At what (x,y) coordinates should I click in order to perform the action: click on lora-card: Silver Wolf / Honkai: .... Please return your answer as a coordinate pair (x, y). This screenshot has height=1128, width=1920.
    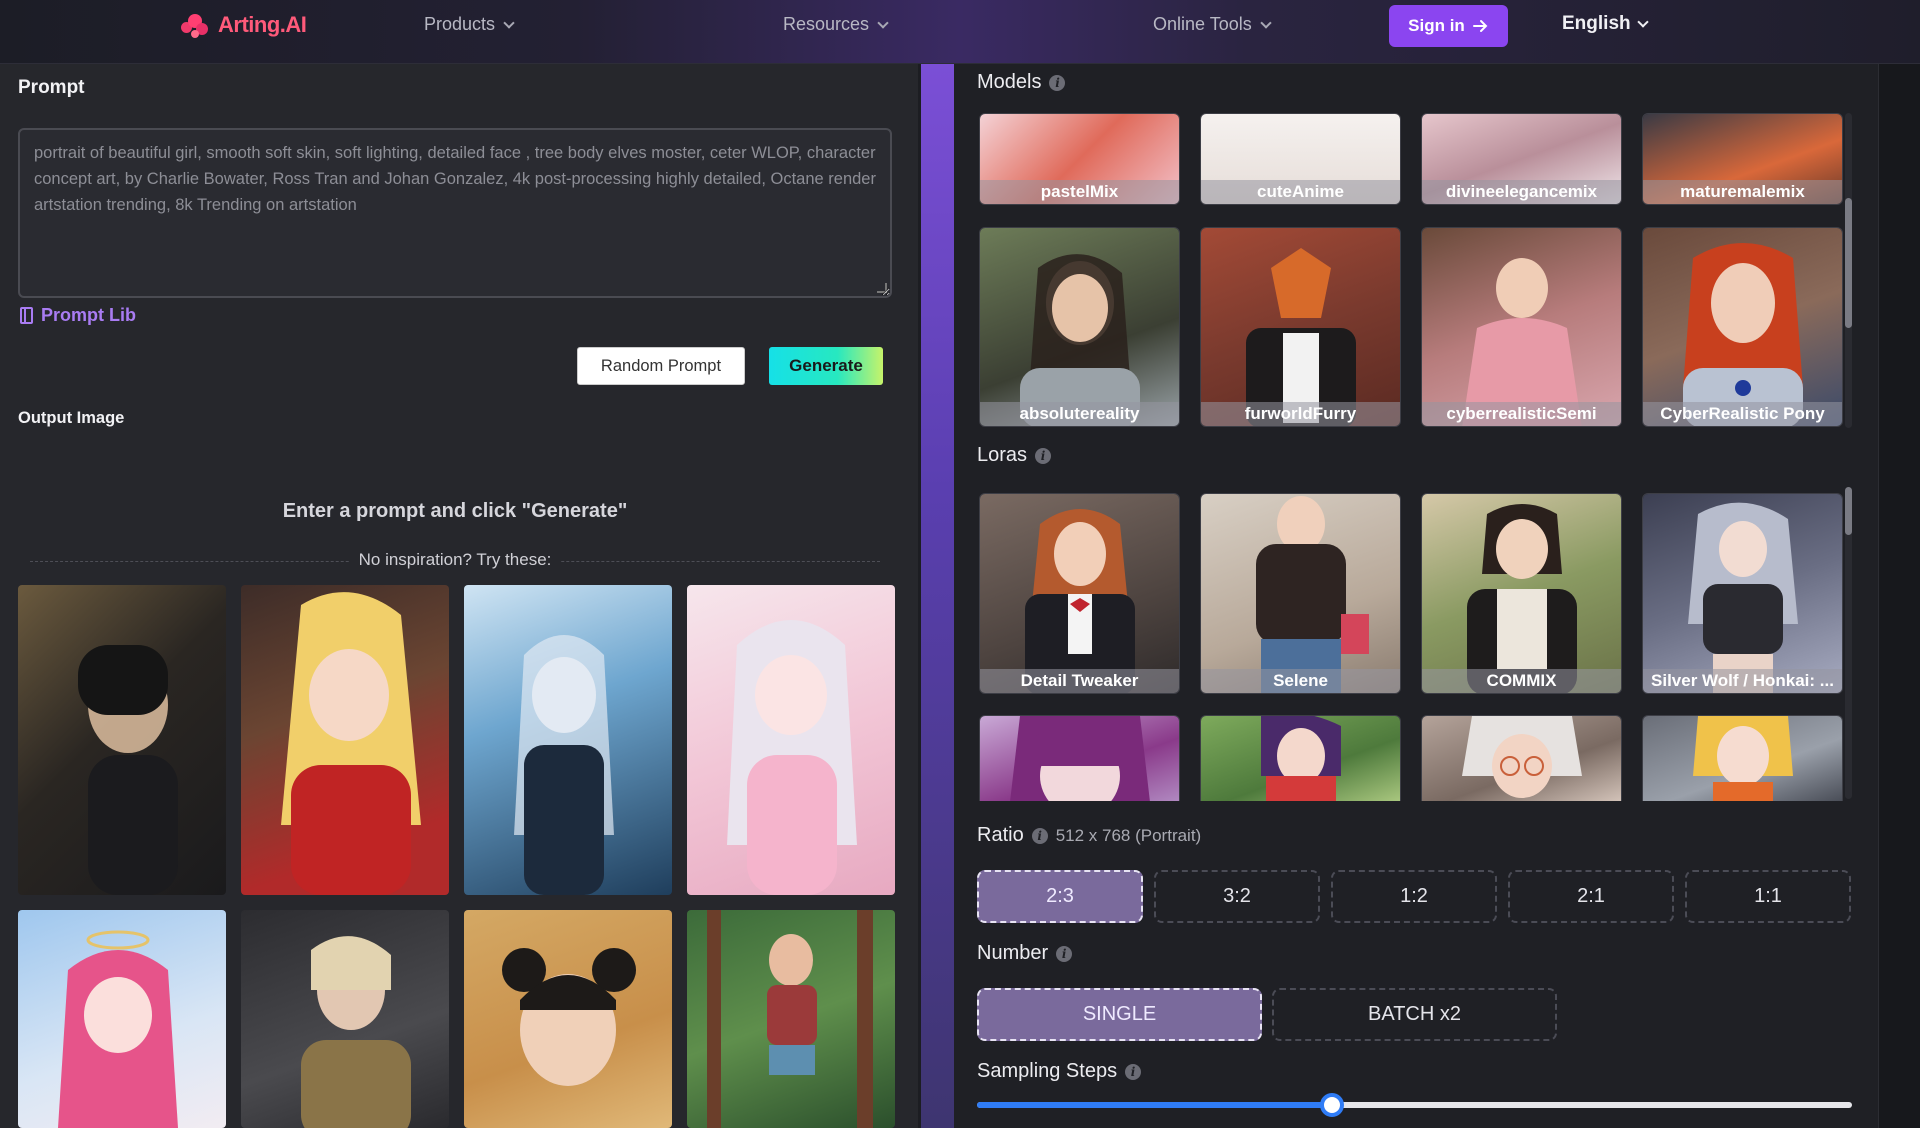
    Looking at the image, I should click on (1742, 593).